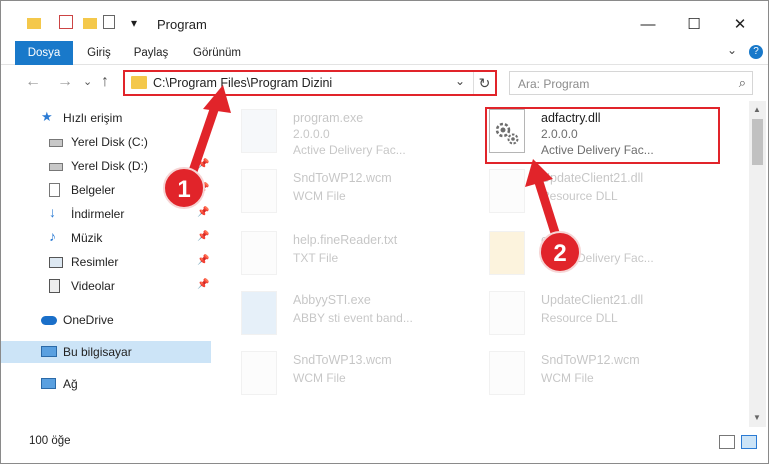  I want to click on item-count: 100 öğe, so click(50, 441).